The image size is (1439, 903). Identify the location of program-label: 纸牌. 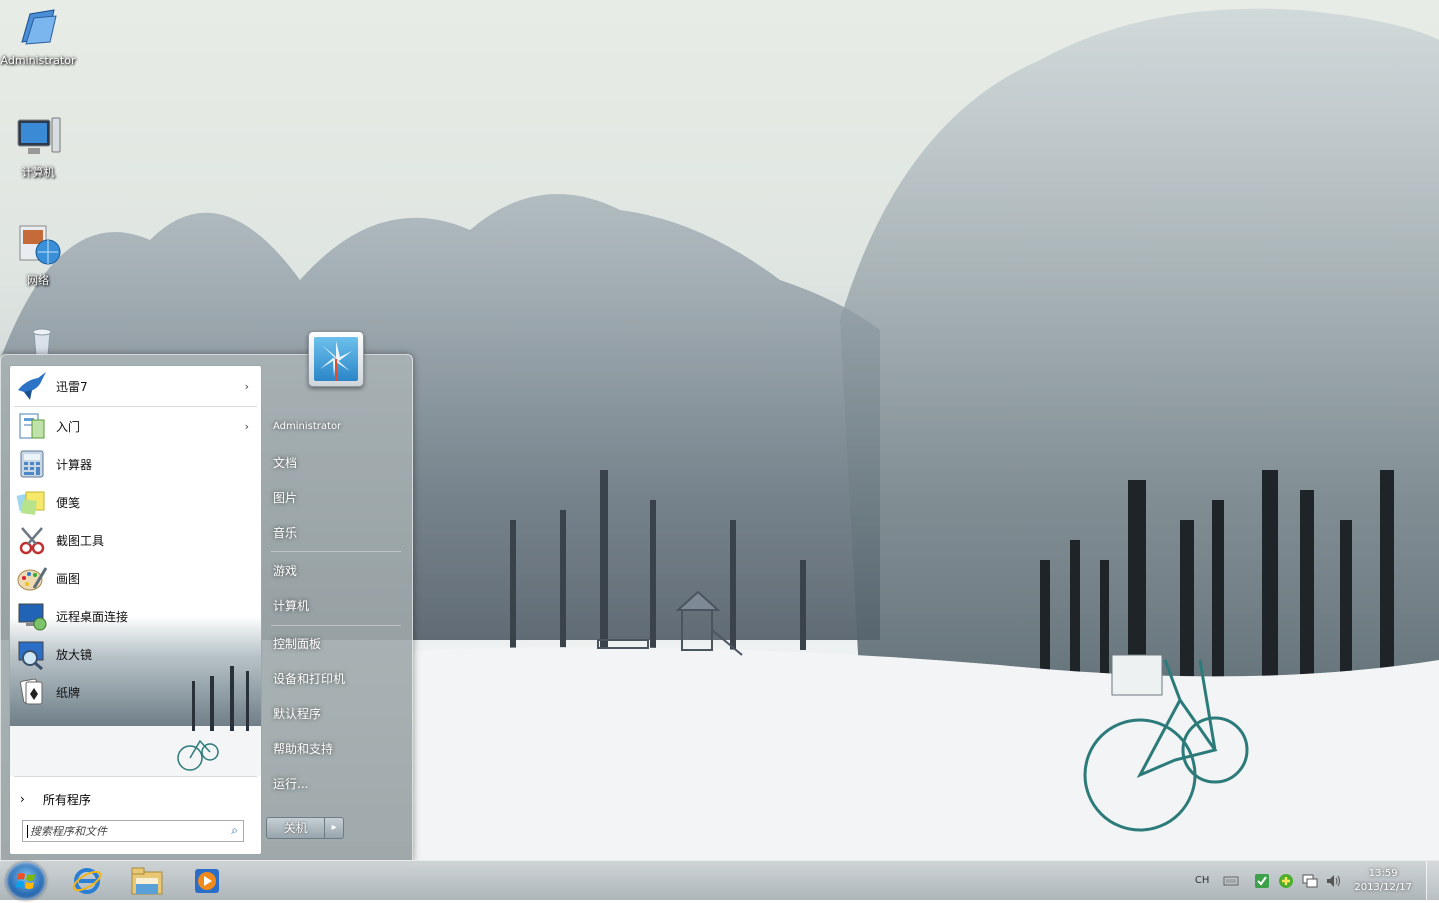
(68, 692).